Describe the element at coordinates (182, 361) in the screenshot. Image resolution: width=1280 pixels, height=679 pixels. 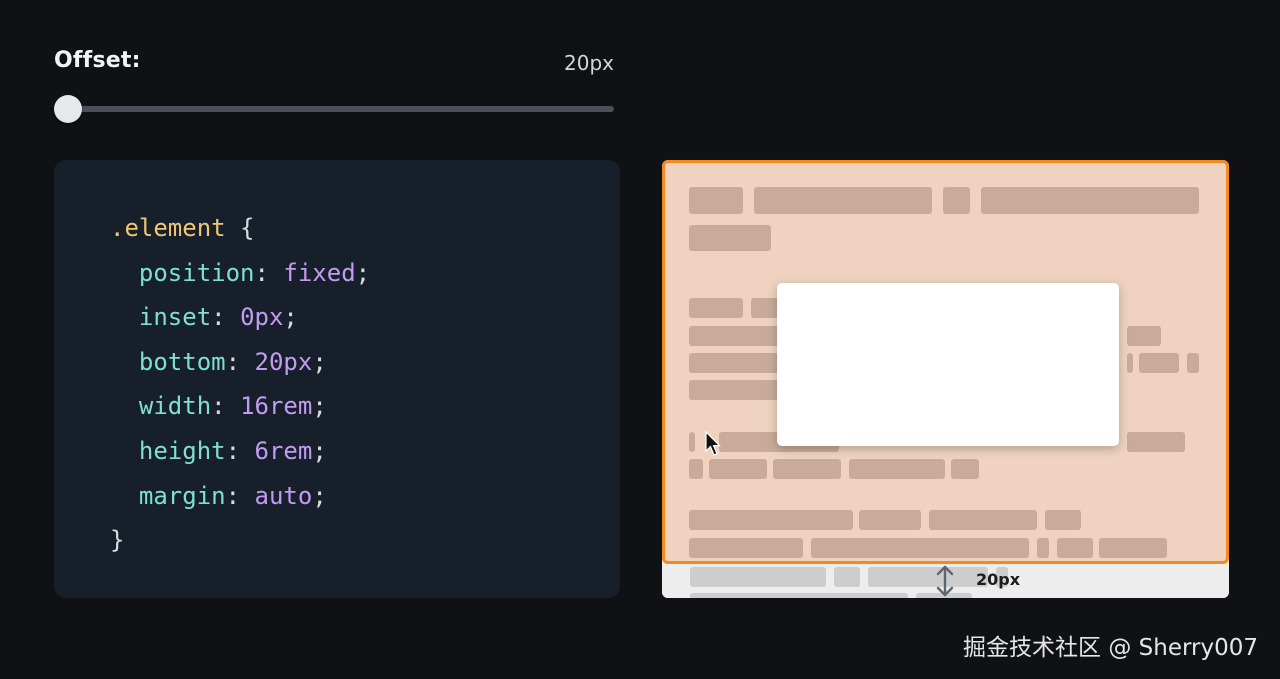
I see `css-property: bottom` at that location.